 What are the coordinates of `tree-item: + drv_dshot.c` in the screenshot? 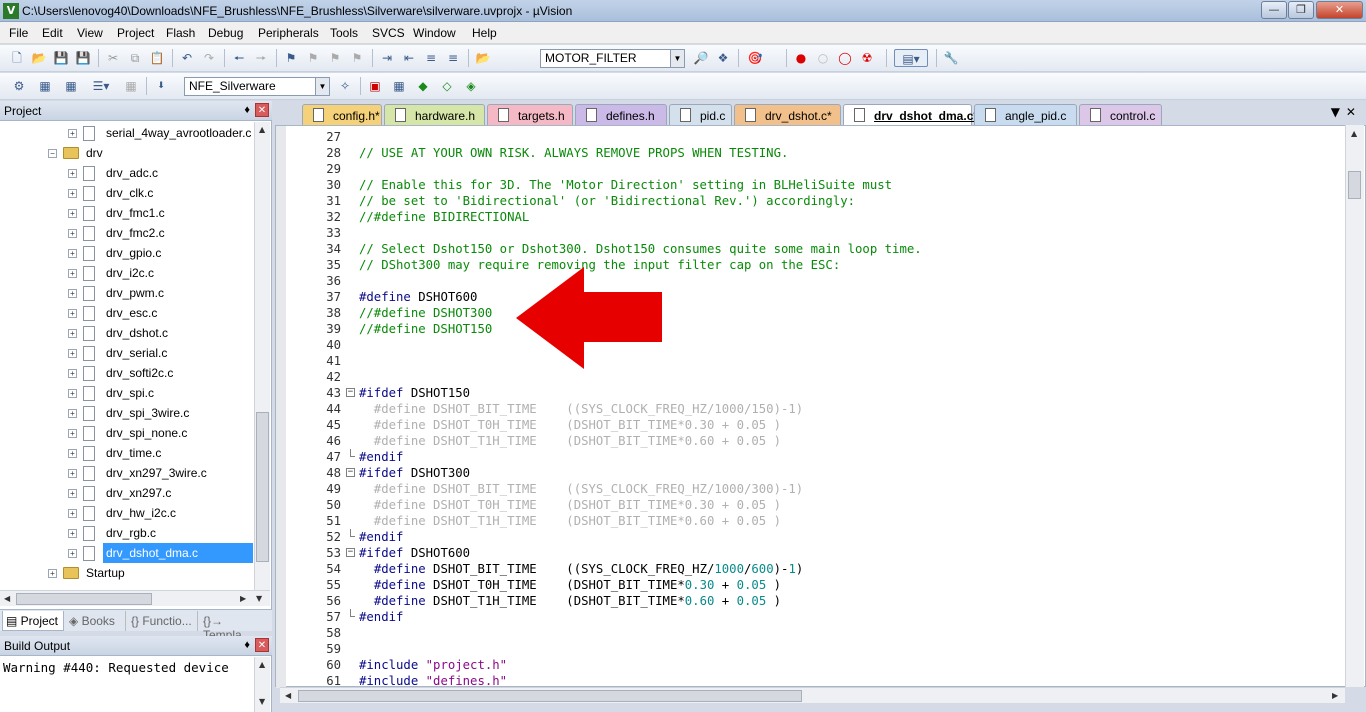 It's located at (127, 333).